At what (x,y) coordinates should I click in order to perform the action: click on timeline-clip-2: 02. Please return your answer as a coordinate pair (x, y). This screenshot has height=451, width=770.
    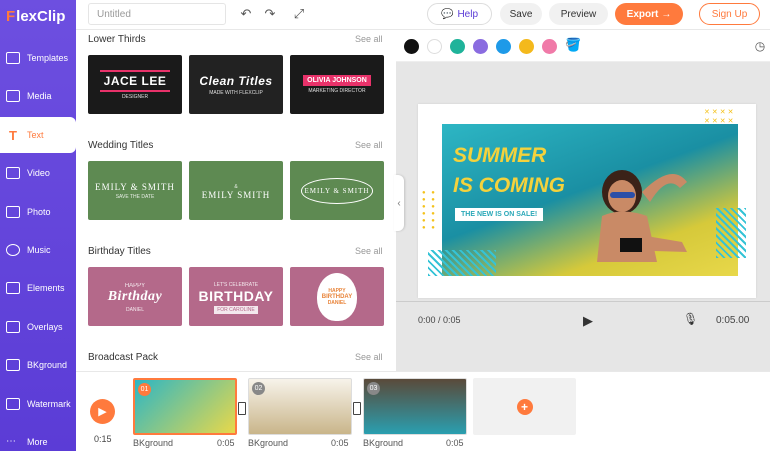
    Looking at the image, I should click on (300, 406).